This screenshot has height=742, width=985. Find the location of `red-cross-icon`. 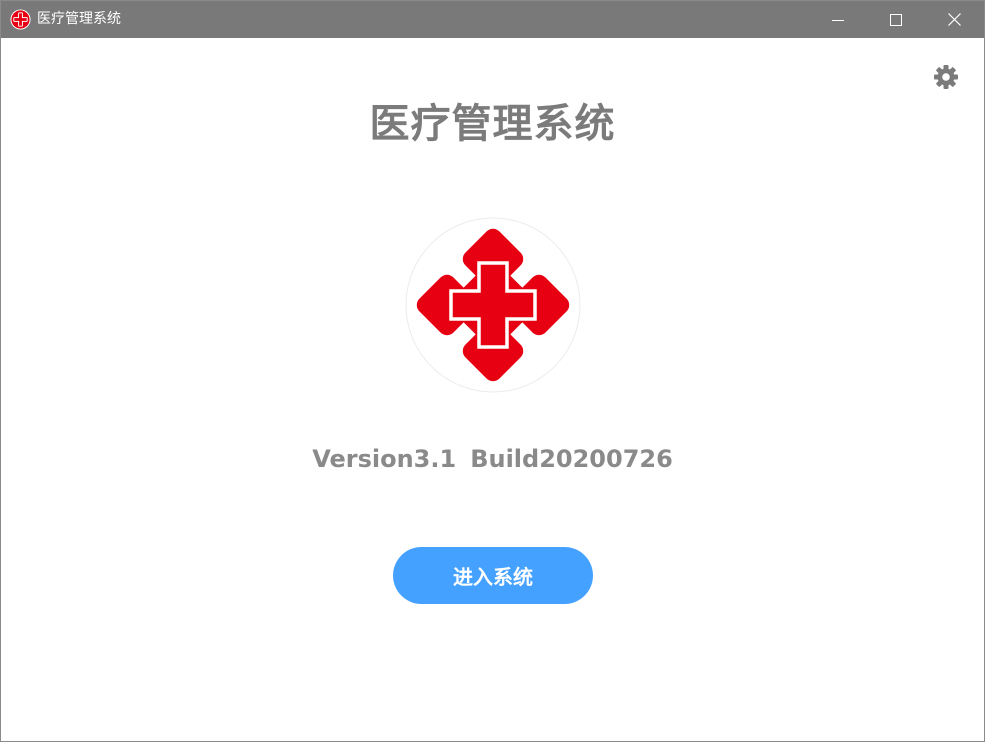

red-cross-icon is located at coordinates (493, 305).